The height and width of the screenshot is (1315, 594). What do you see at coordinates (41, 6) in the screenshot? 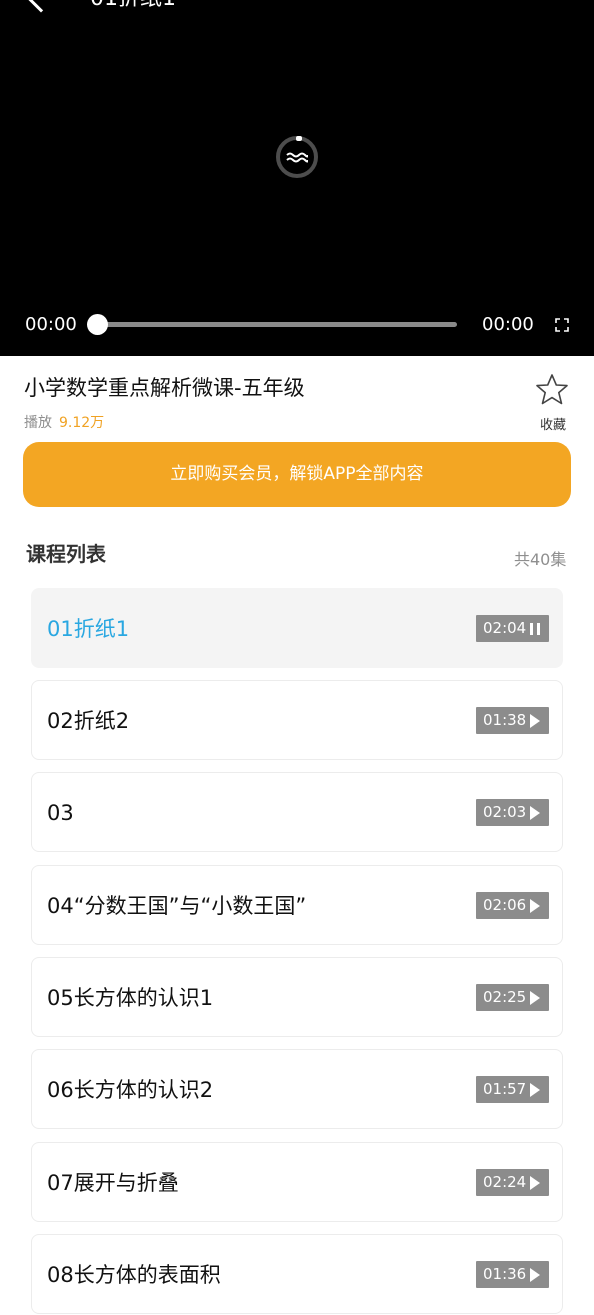
I see `back-arrow-icon` at bounding box center [41, 6].